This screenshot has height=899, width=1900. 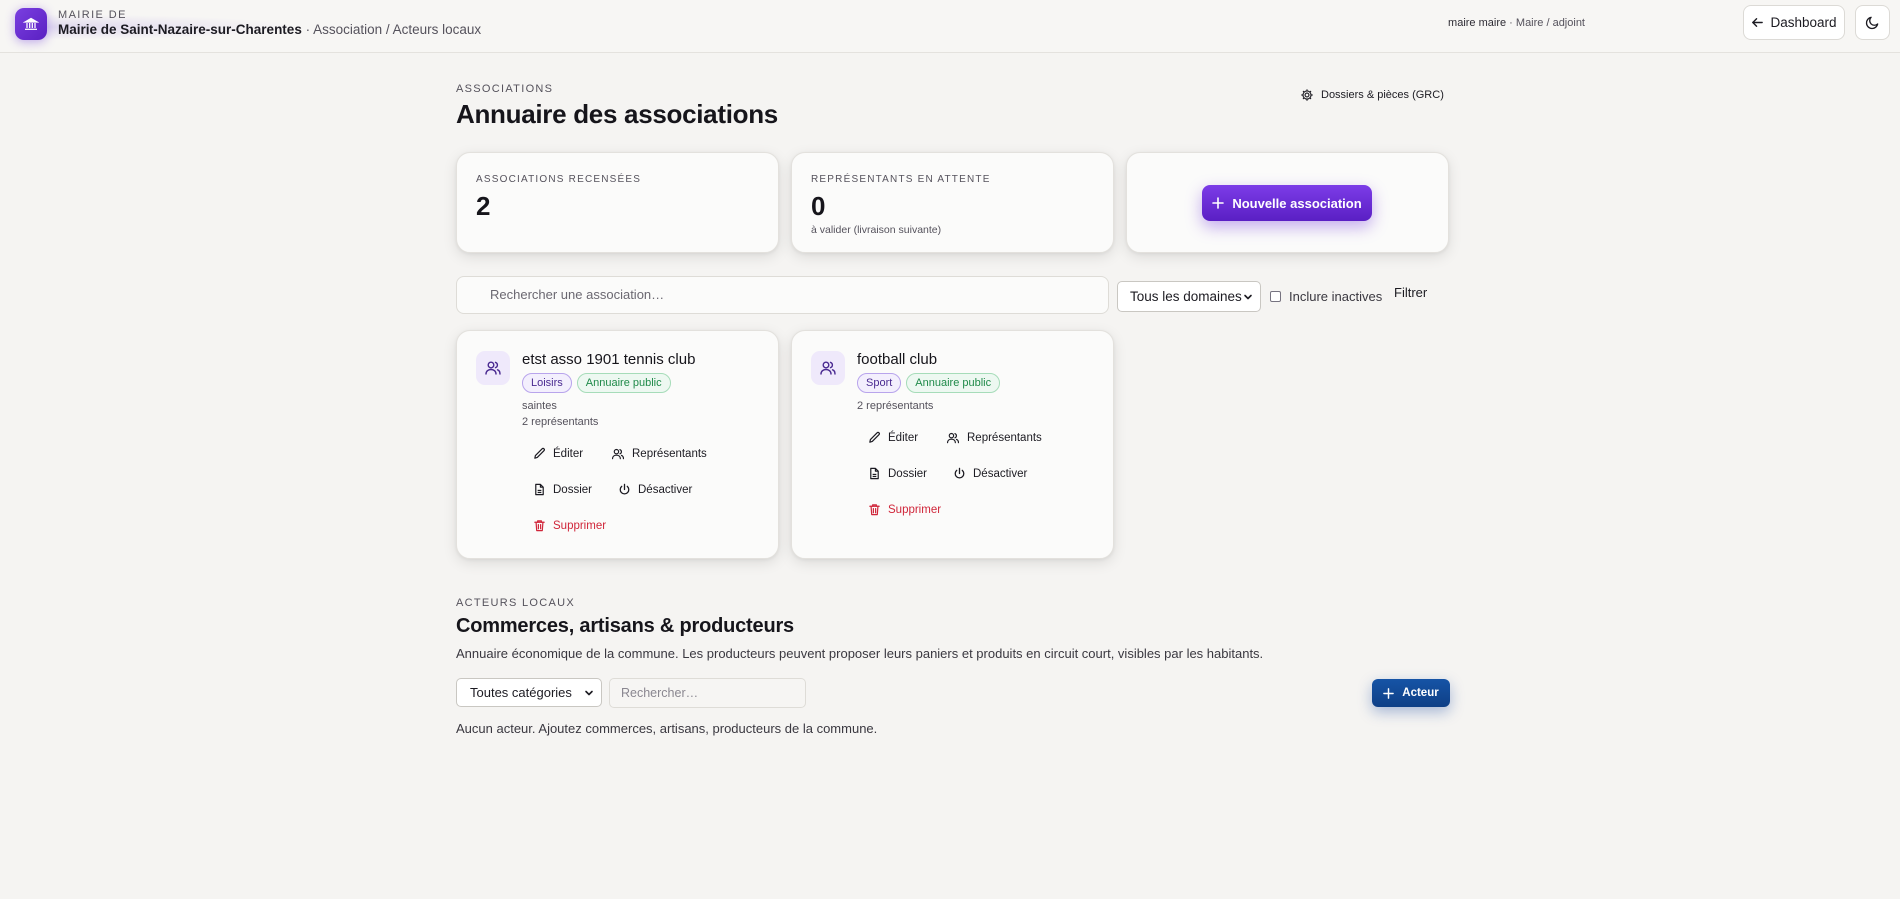 What do you see at coordinates (559, 179) in the screenshot?
I see `stat-label: ASSOCIATIONS RECENSÉES` at bounding box center [559, 179].